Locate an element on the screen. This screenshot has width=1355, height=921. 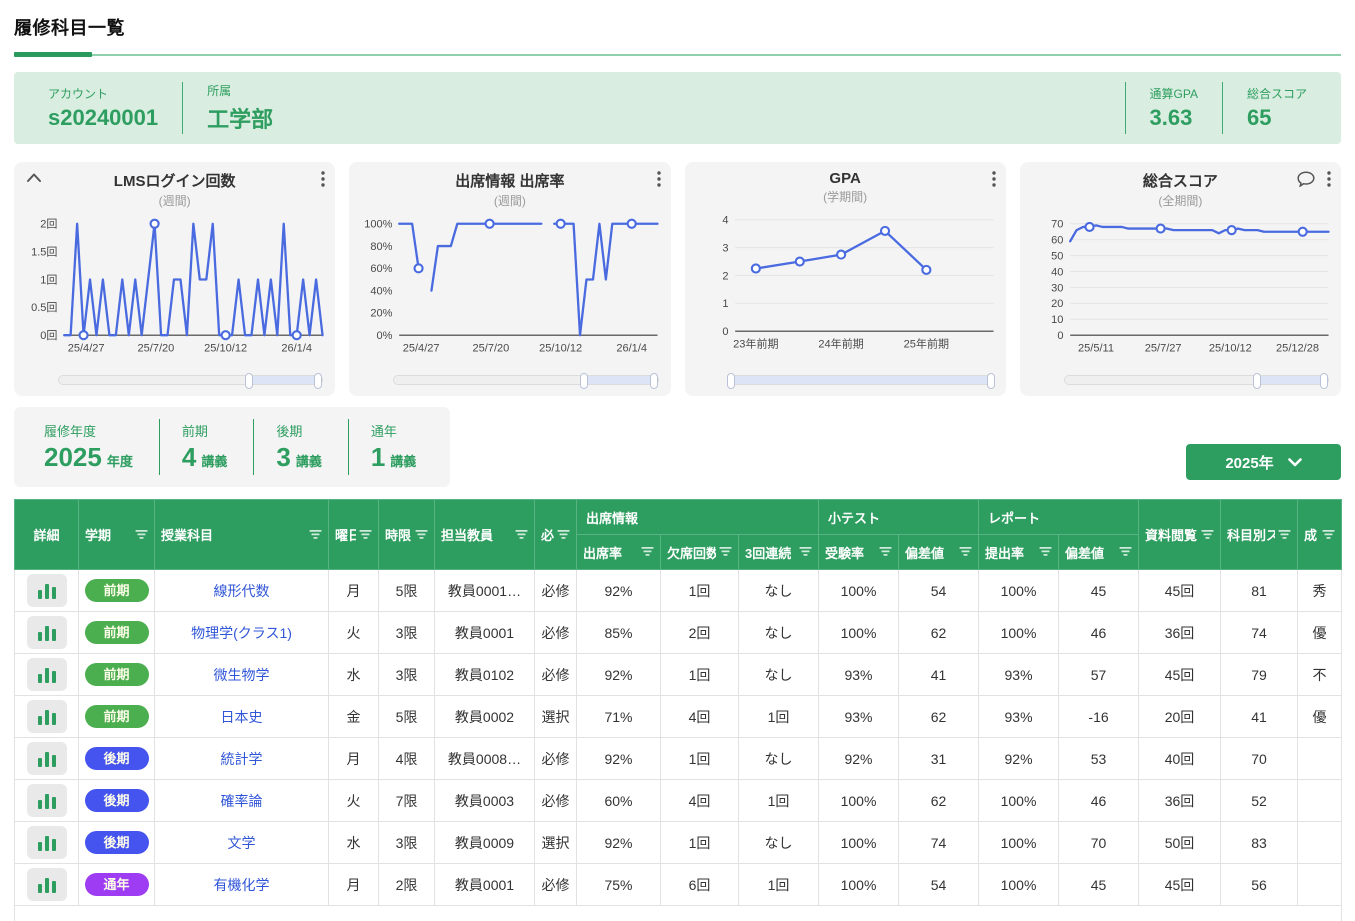
cell-grade: 不 is located at coordinates (1320, 674).